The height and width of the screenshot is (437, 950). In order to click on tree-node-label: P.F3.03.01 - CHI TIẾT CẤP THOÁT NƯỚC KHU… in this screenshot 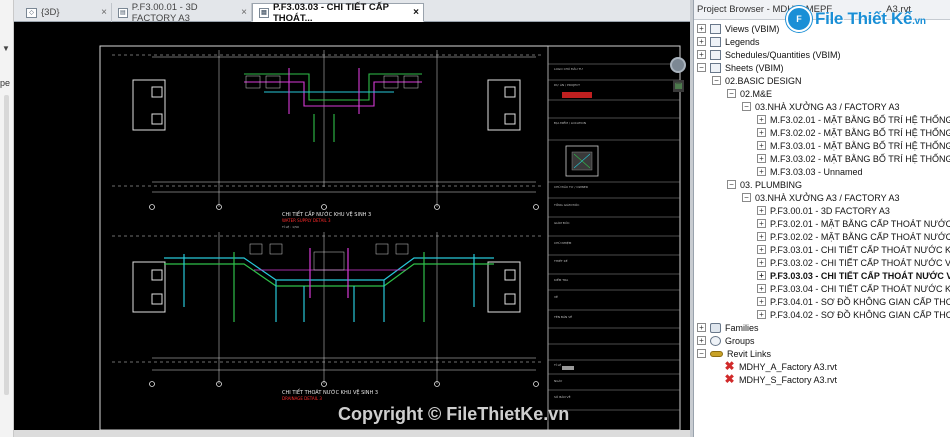, I will do `click(860, 249)`.